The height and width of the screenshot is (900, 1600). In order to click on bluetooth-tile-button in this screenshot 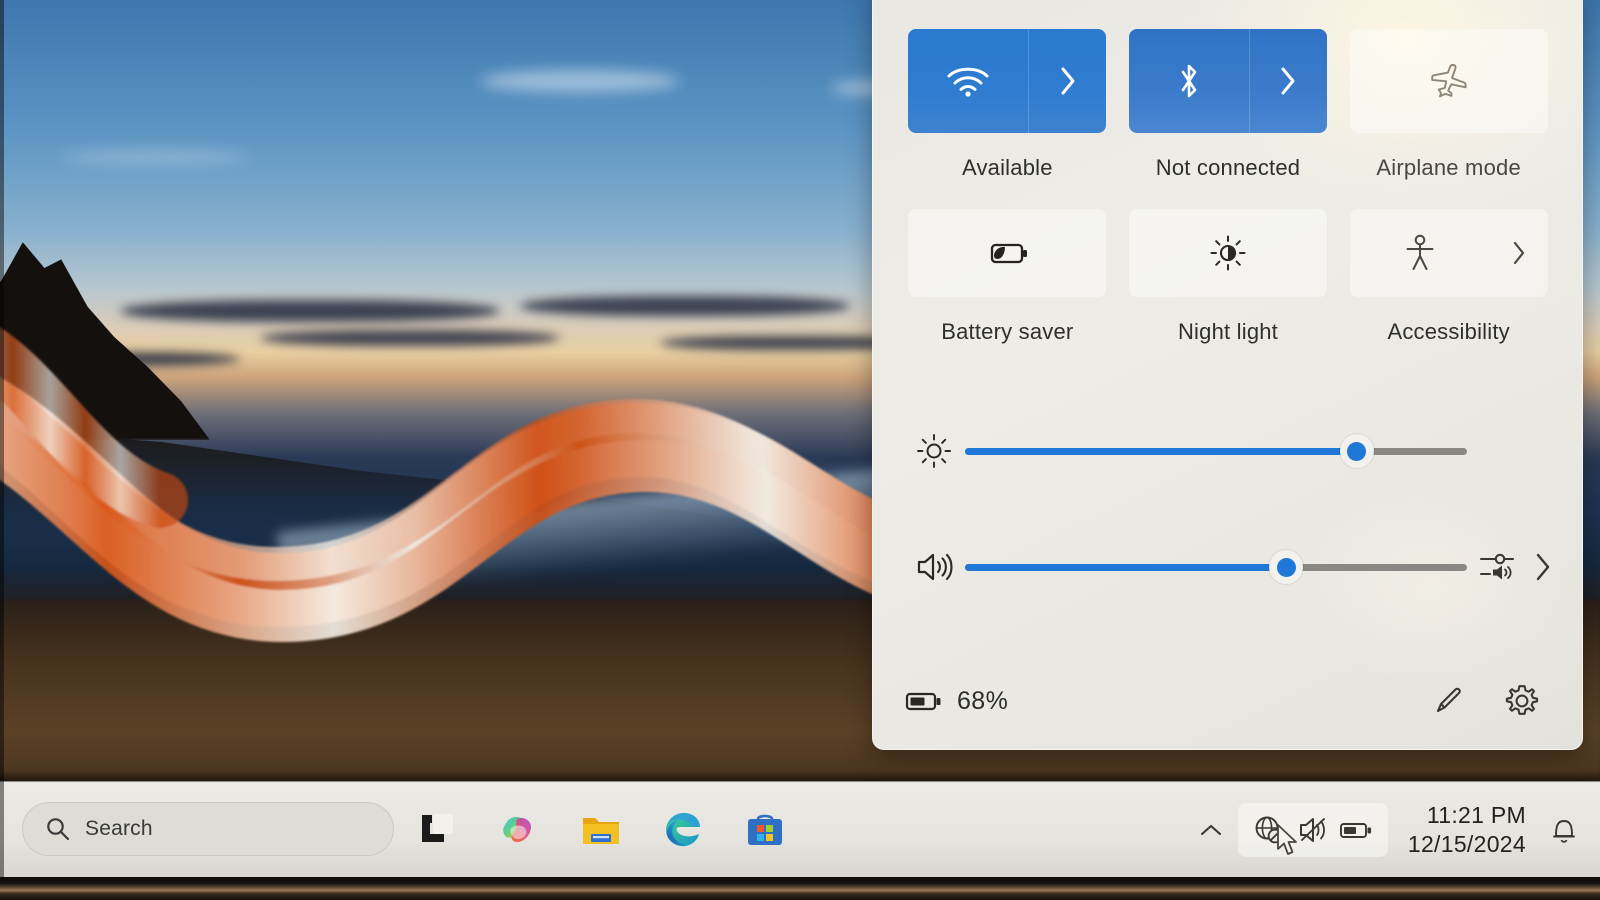, I will do `click(1227, 81)`.